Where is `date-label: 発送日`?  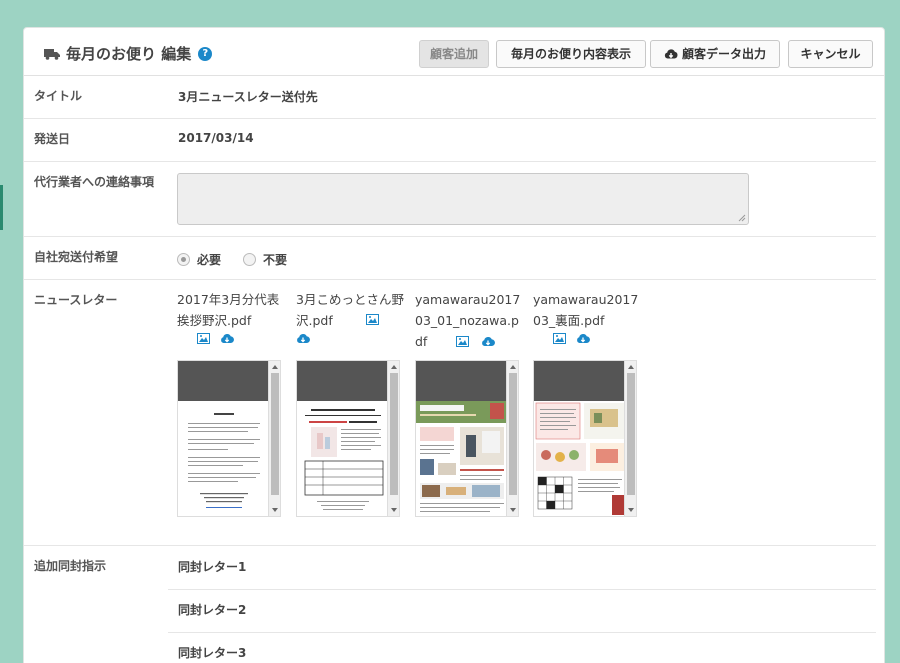 date-label: 発送日 is located at coordinates (52, 139).